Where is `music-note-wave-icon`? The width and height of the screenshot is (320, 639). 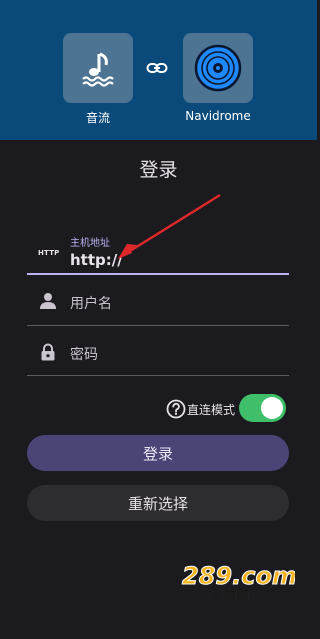
music-note-wave-icon is located at coordinates (98, 69).